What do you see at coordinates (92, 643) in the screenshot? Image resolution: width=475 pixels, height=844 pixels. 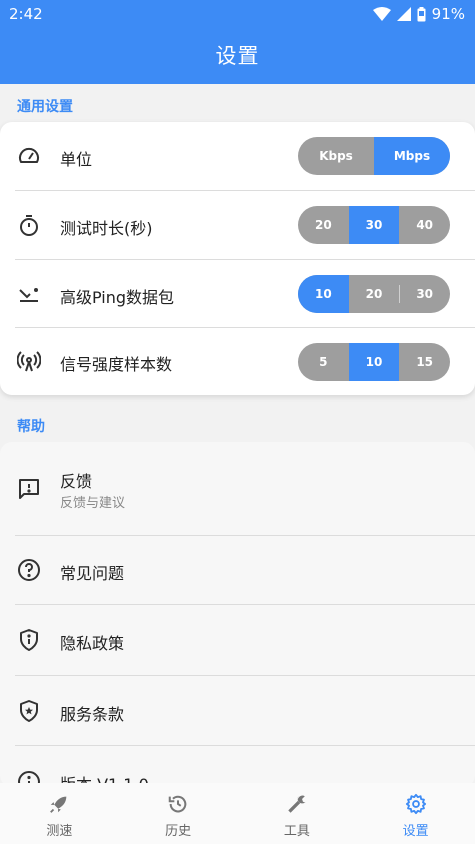 I see `help-label: 隐私政策` at bounding box center [92, 643].